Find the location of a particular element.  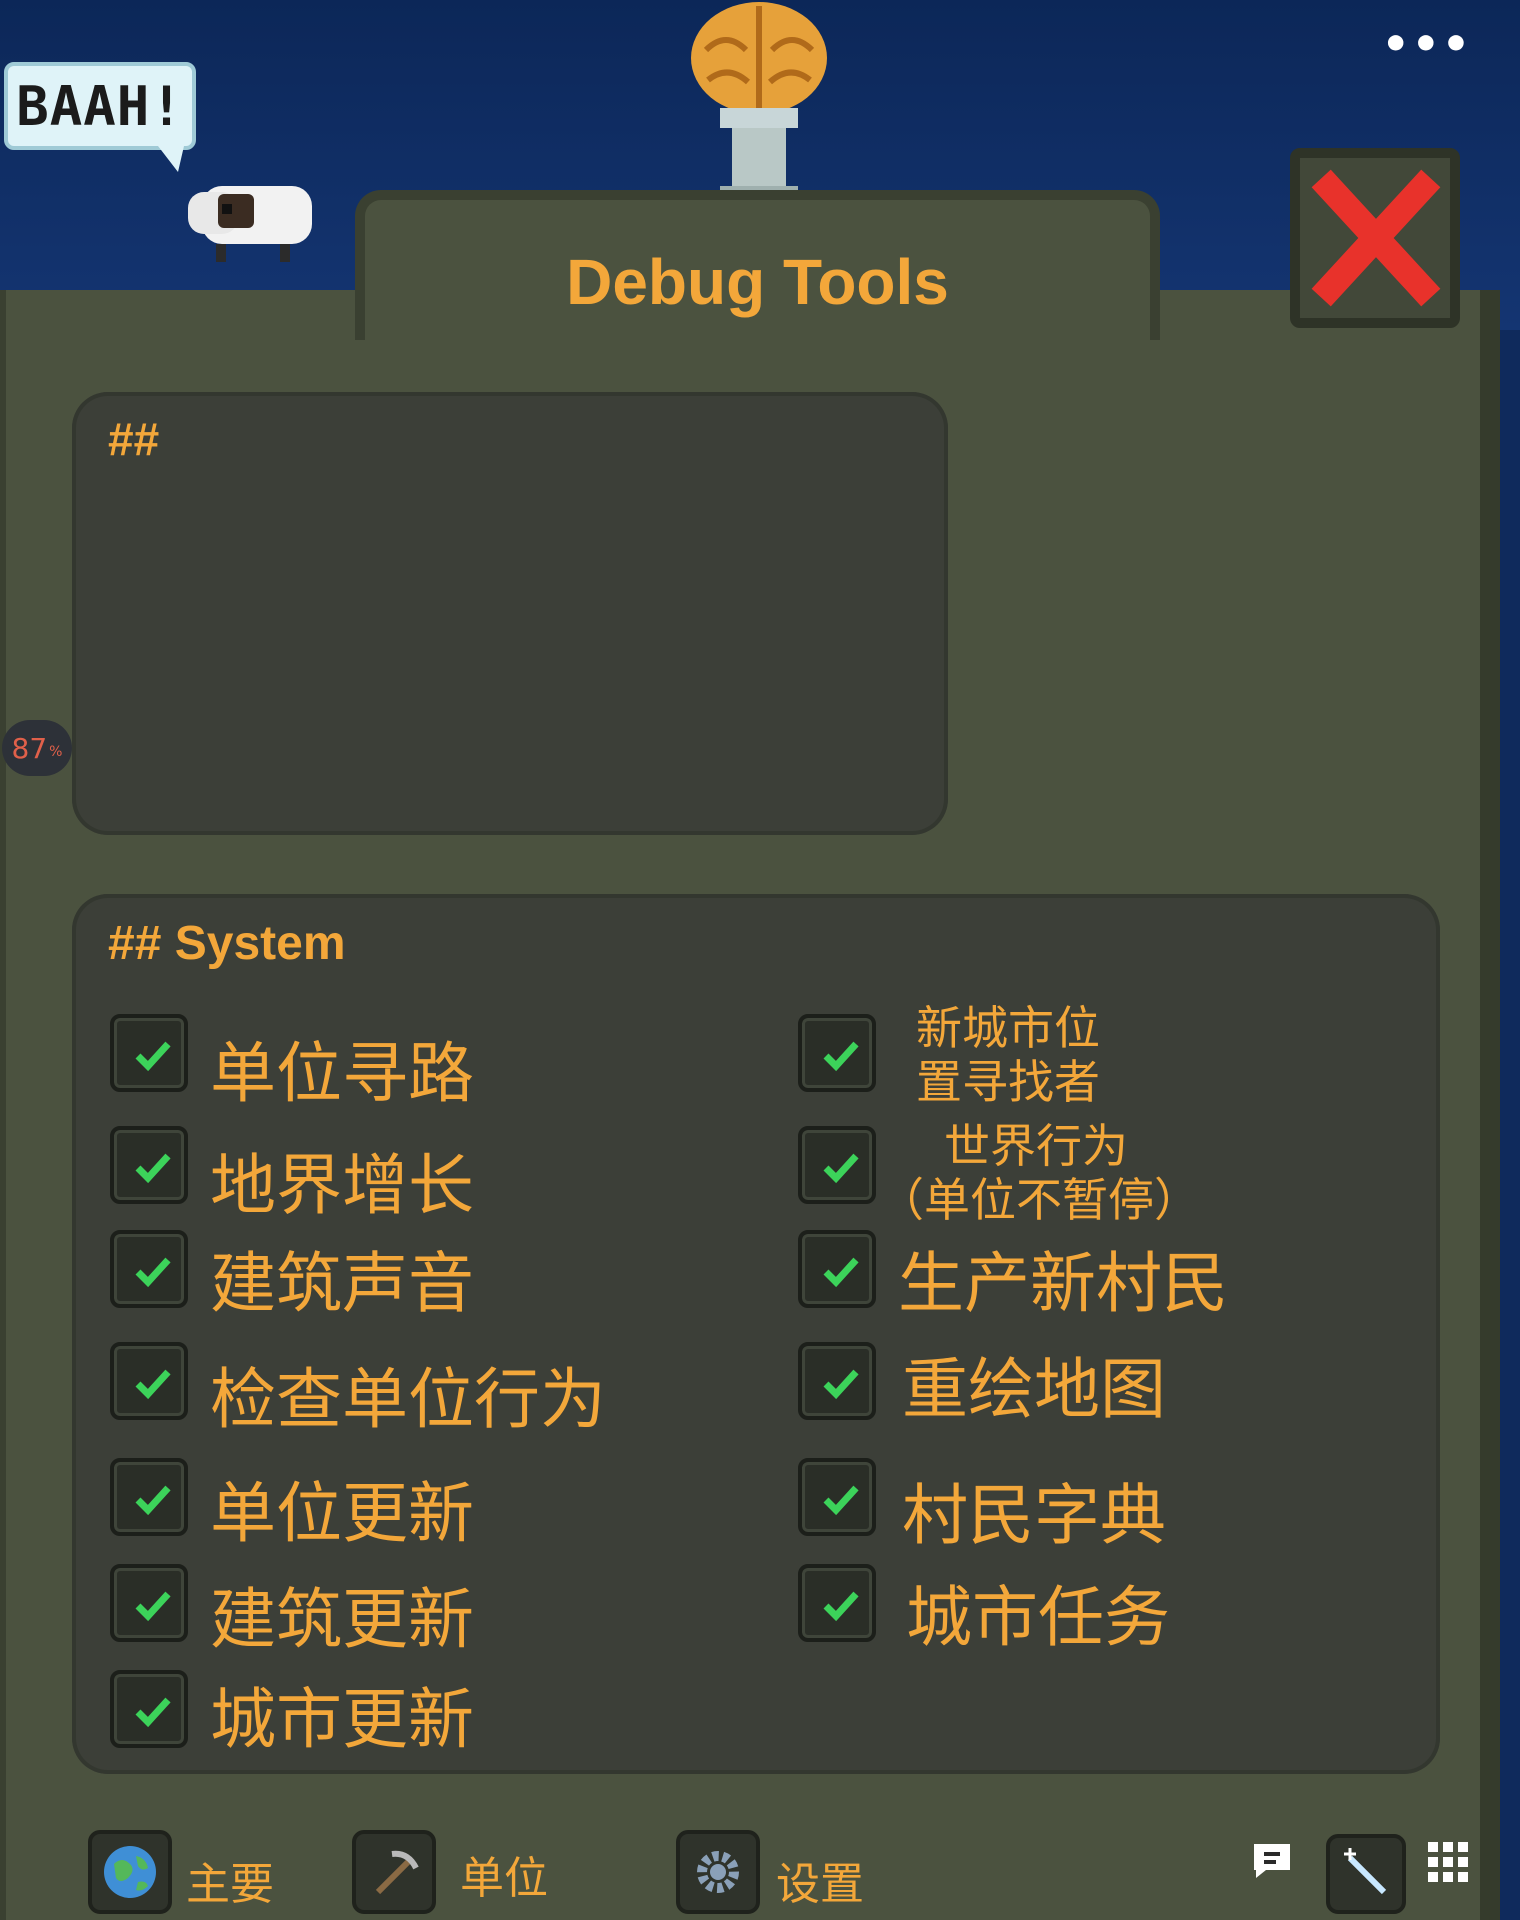

speech-bubble: BAAH! is located at coordinates (100, 117).